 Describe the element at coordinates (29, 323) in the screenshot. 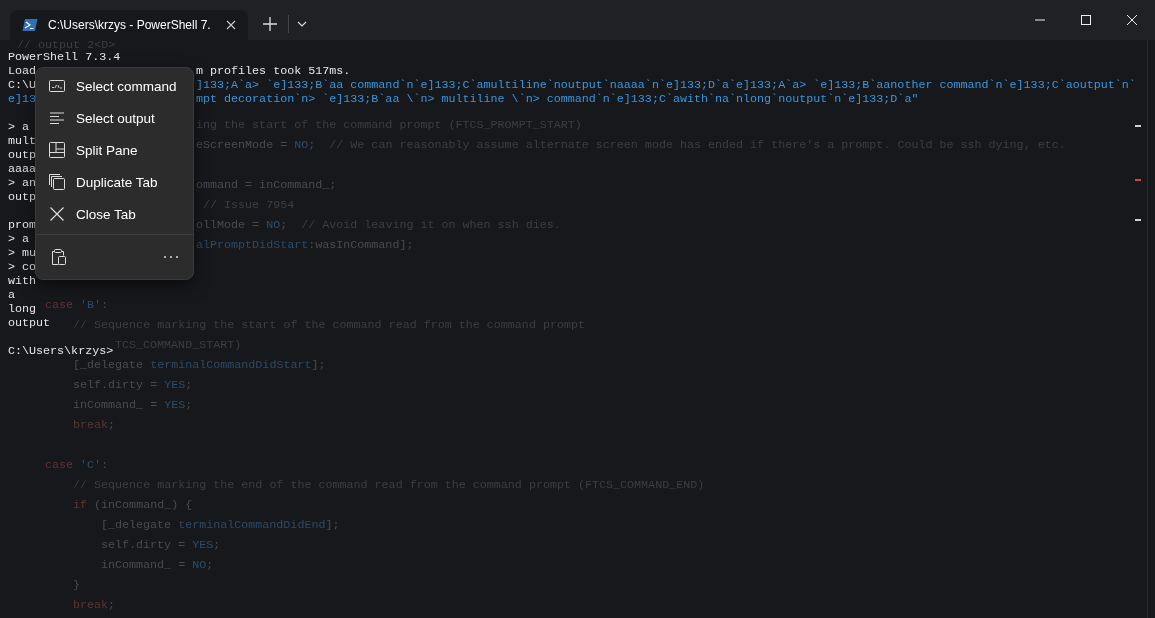

I see `terminal-line: output` at that location.